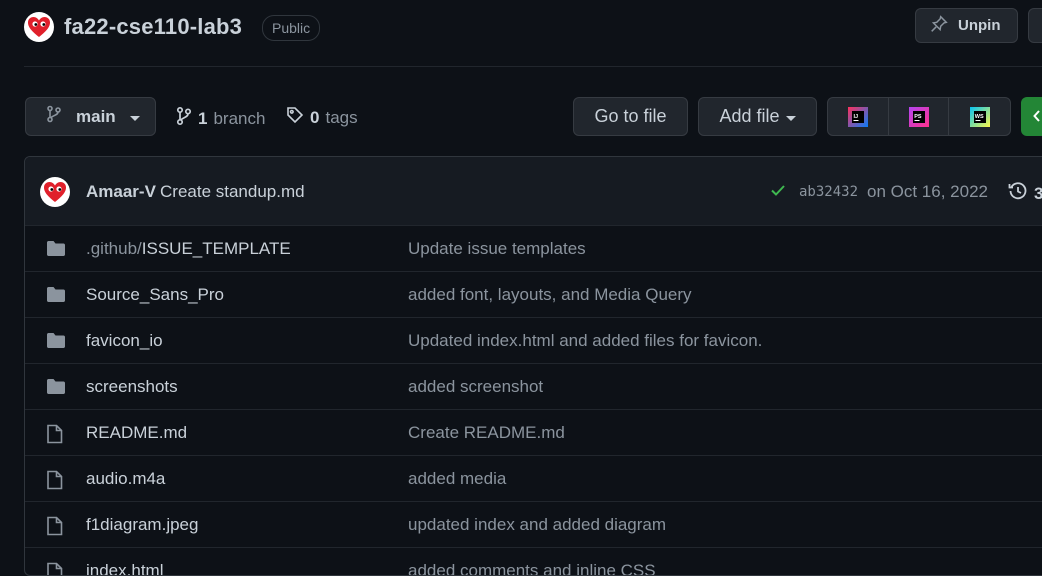  What do you see at coordinates (497, 249) in the screenshot?
I see `file-commit-message: Update issue templates` at bounding box center [497, 249].